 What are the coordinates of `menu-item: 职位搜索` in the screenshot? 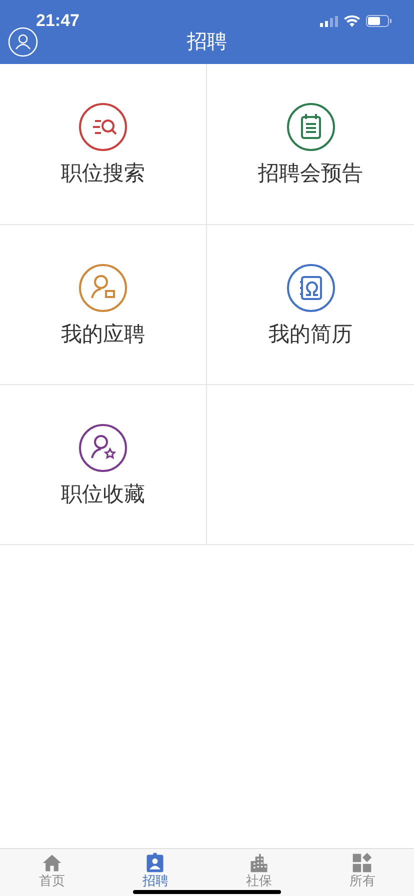 It's located at (103, 174).